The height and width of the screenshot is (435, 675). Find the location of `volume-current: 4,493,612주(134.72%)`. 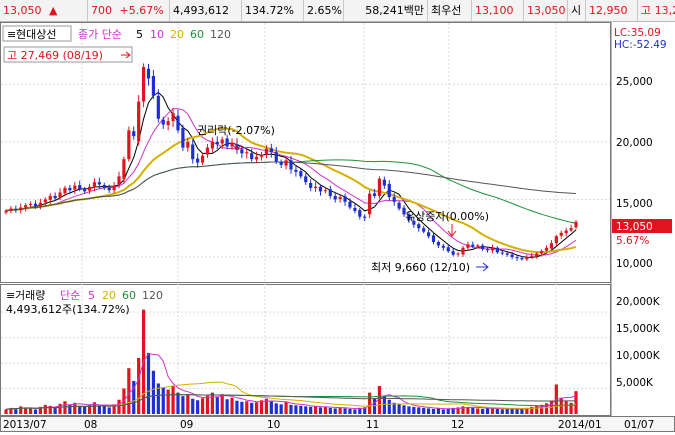

volume-current: 4,493,612주(134.72%) is located at coordinates (68, 309).